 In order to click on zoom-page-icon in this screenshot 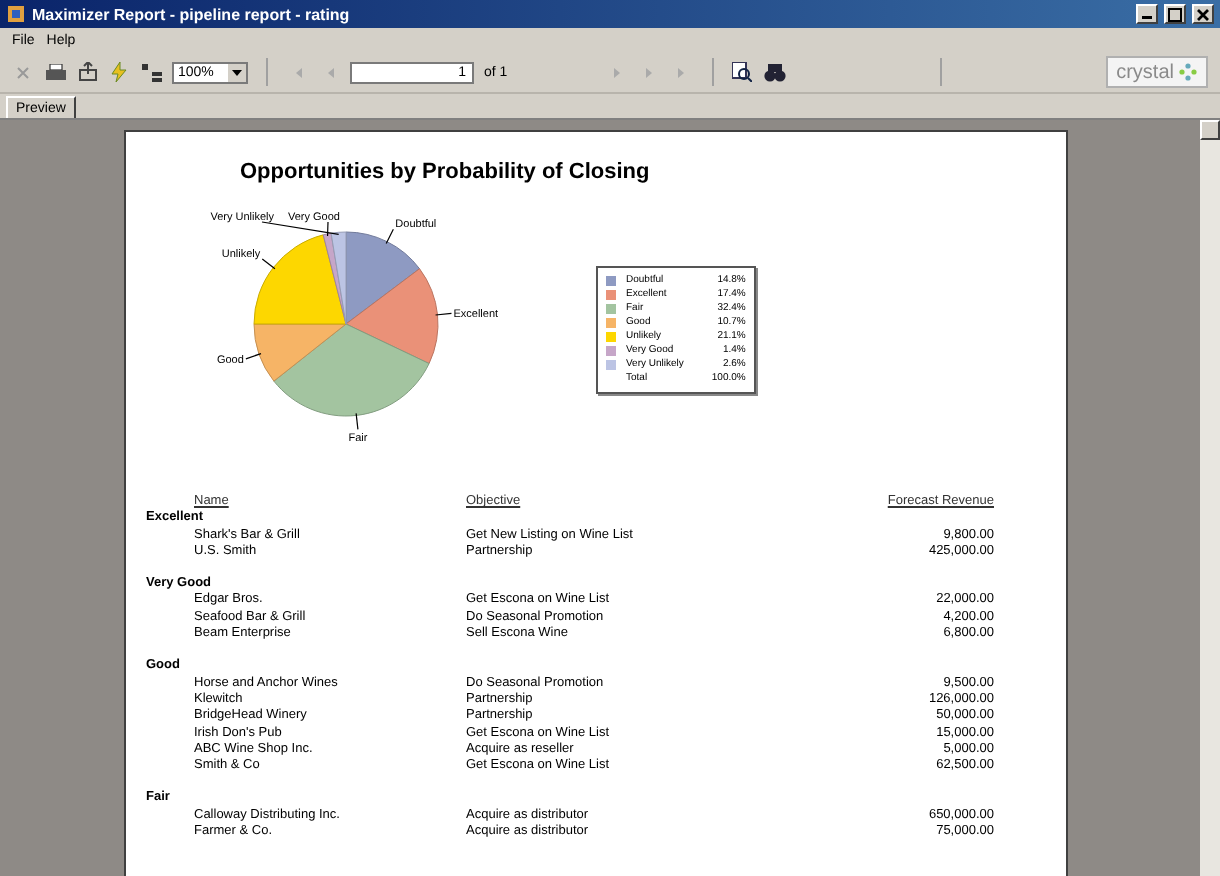, I will do `click(742, 72)`.